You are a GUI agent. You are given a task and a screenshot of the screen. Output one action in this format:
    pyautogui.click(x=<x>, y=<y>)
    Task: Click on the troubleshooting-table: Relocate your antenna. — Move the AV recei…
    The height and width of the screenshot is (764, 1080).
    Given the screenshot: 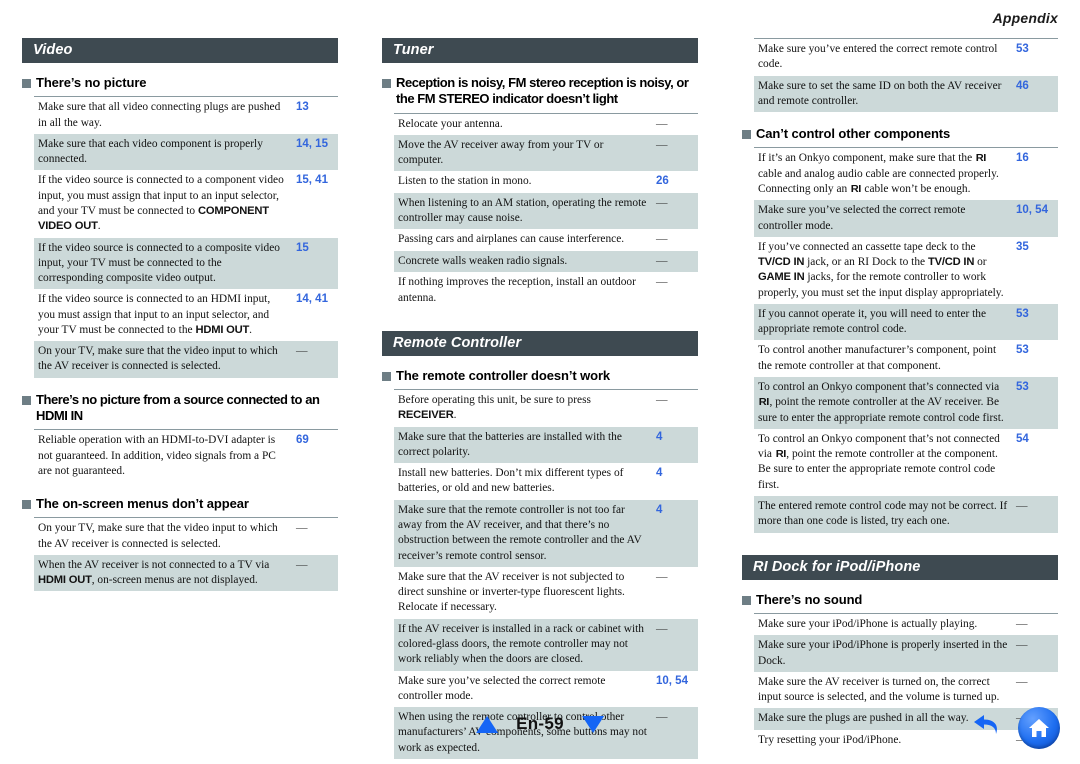 What is the action you would take?
    pyautogui.click(x=546, y=210)
    